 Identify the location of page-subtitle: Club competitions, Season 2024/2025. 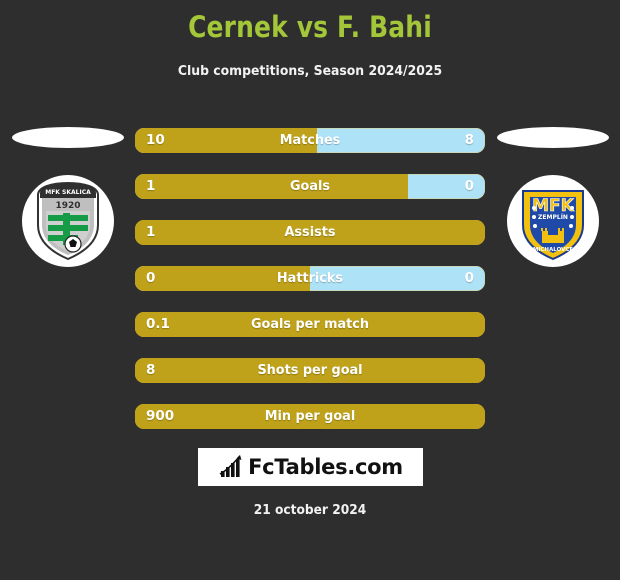
(310, 71).